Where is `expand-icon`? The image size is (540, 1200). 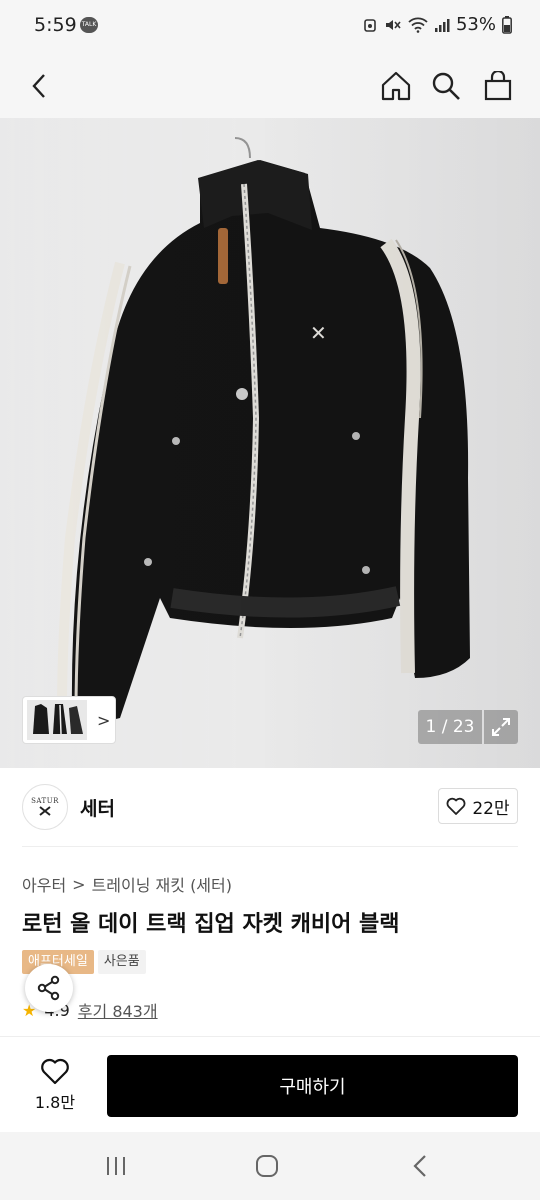
expand-icon is located at coordinates (501, 727).